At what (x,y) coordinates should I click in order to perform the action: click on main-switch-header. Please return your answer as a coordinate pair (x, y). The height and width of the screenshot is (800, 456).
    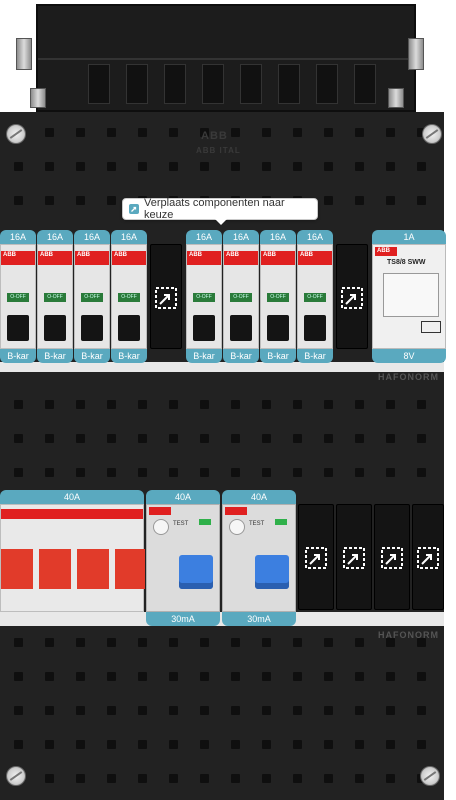
    Looking at the image, I should click on (72, 514).